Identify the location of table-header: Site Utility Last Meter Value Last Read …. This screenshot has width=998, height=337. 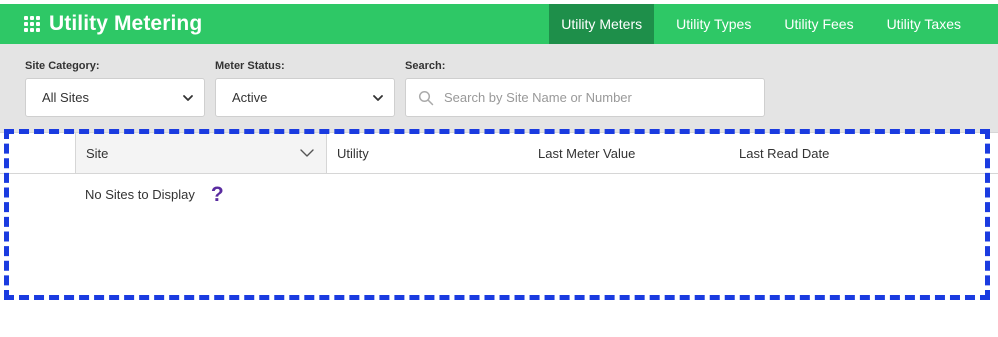
(499, 153).